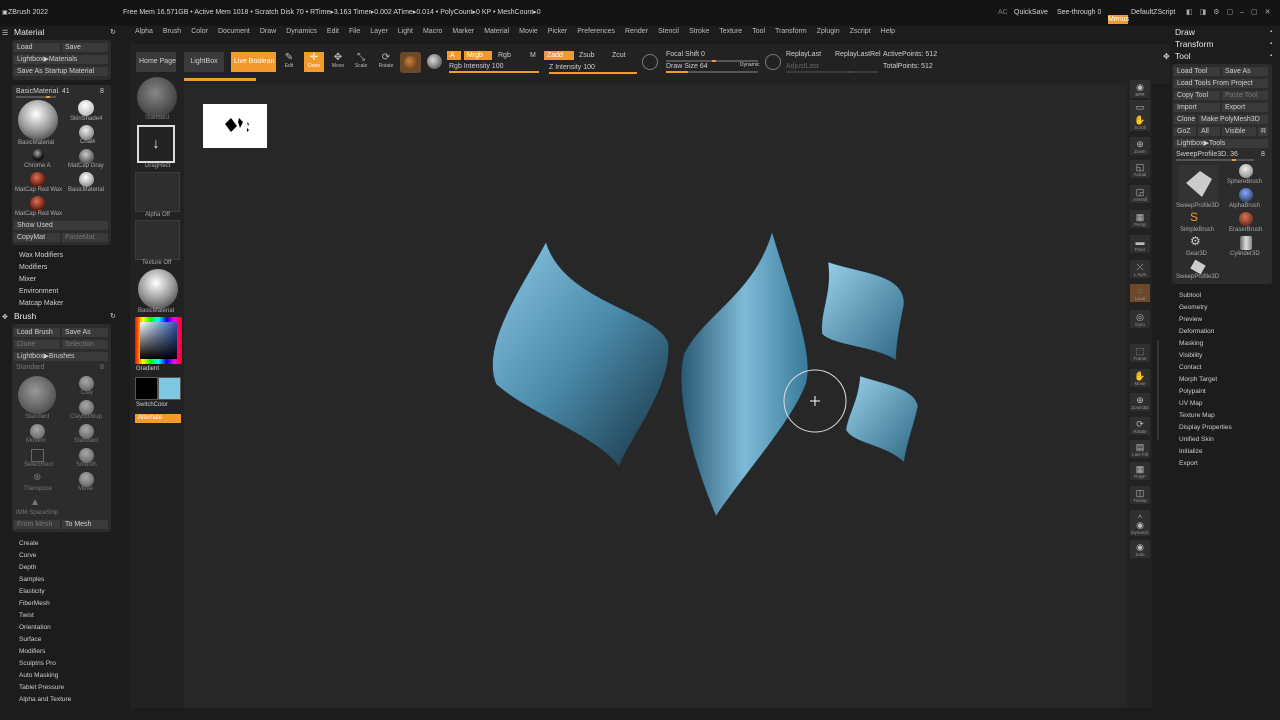 The width and height of the screenshot is (1280, 720). Describe the element at coordinates (405, 32) in the screenshot. I see `menu-light: Light` at that location.